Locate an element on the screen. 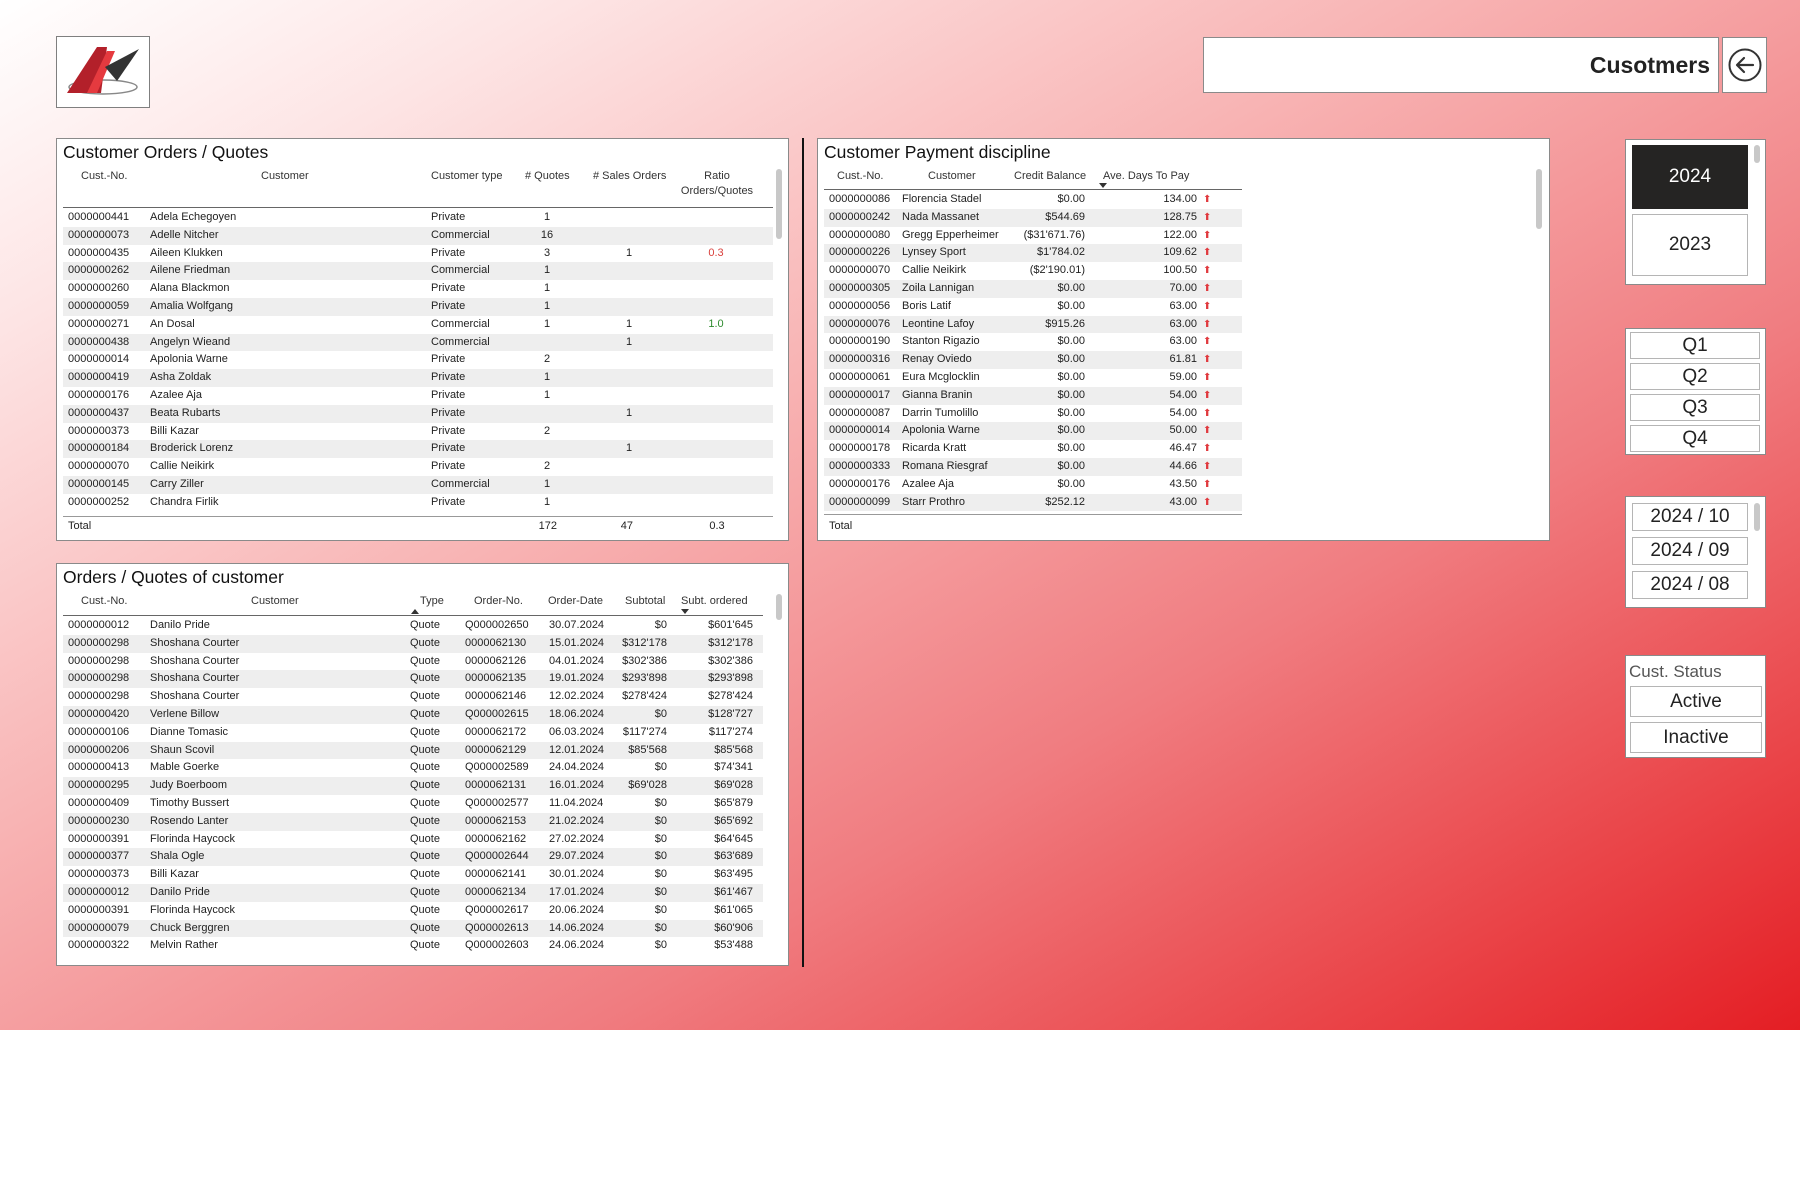  subt-ordered-cell: $117'274 is located at coordinates (730, 731).